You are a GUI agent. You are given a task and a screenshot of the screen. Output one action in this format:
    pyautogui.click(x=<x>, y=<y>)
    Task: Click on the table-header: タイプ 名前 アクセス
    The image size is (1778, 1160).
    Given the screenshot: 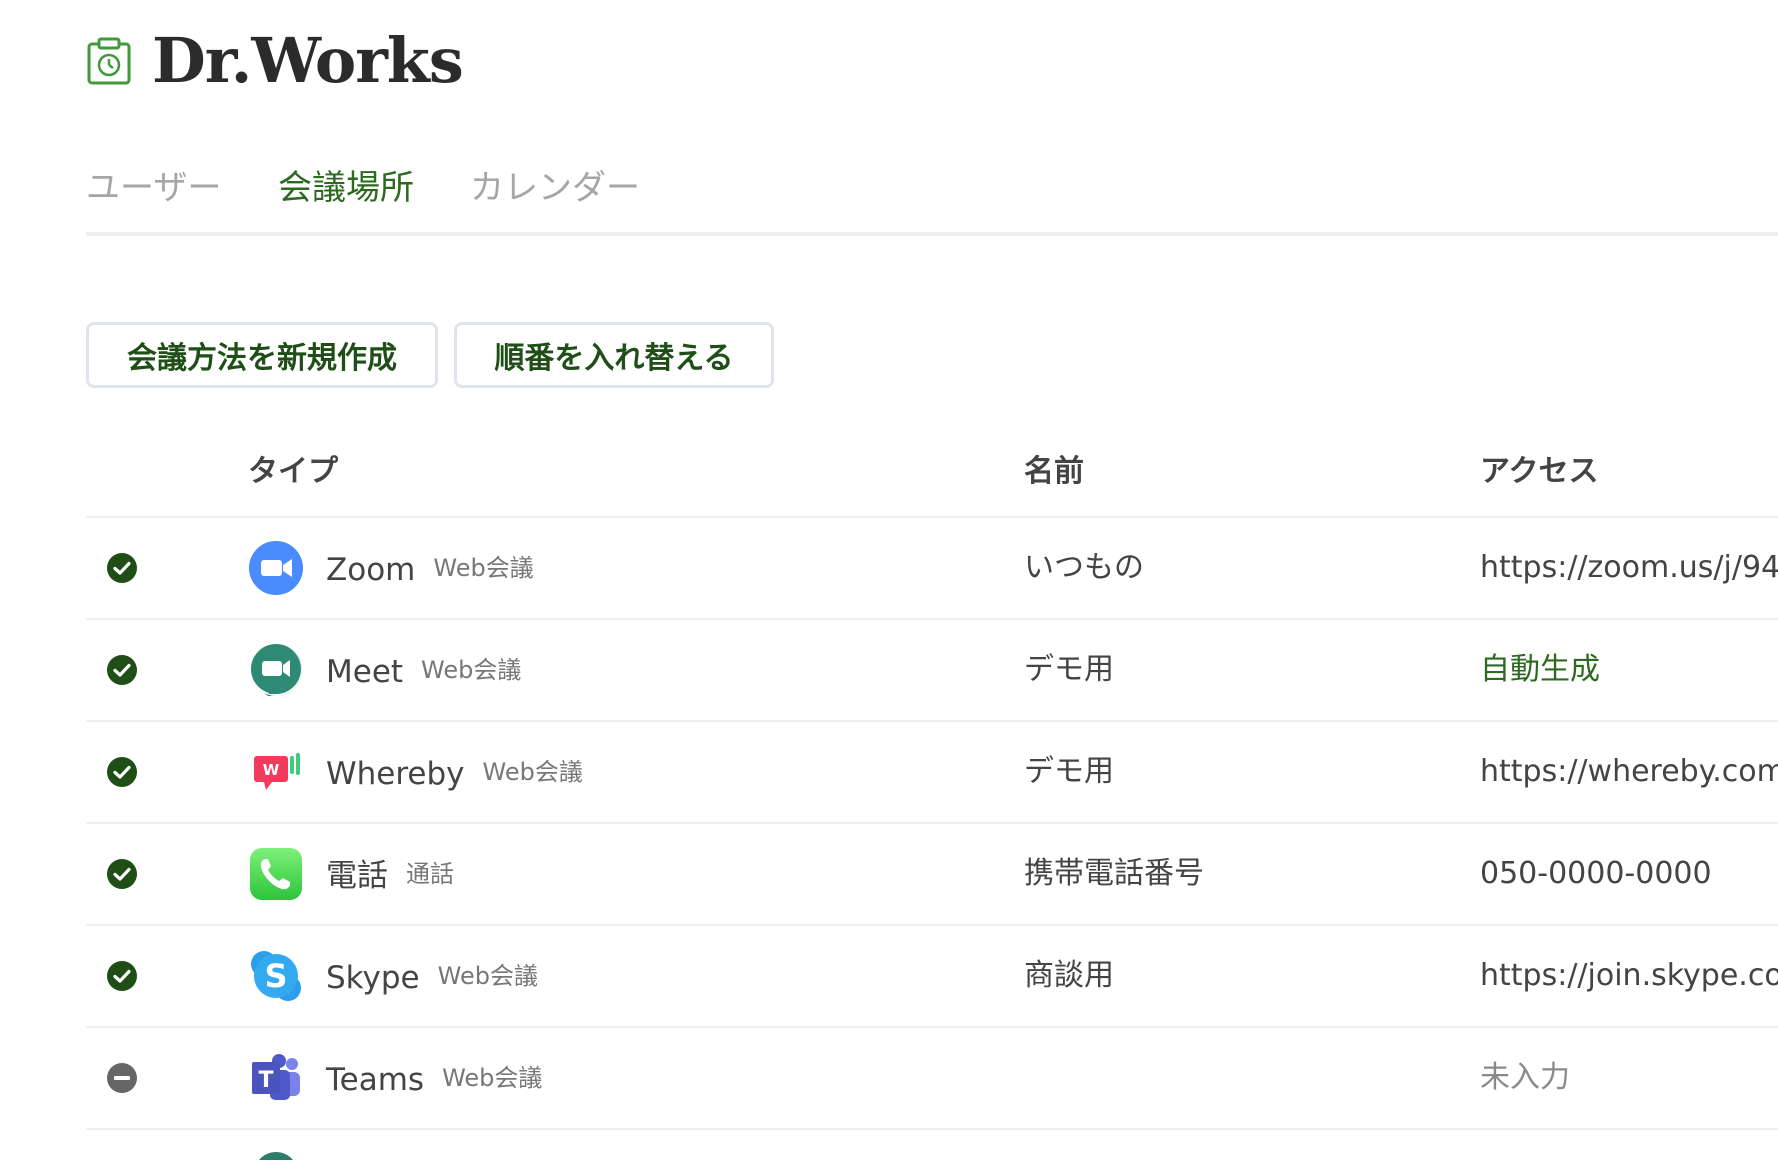 What is the action you would take?
    pyautogui.click(x=932, y=479)
    